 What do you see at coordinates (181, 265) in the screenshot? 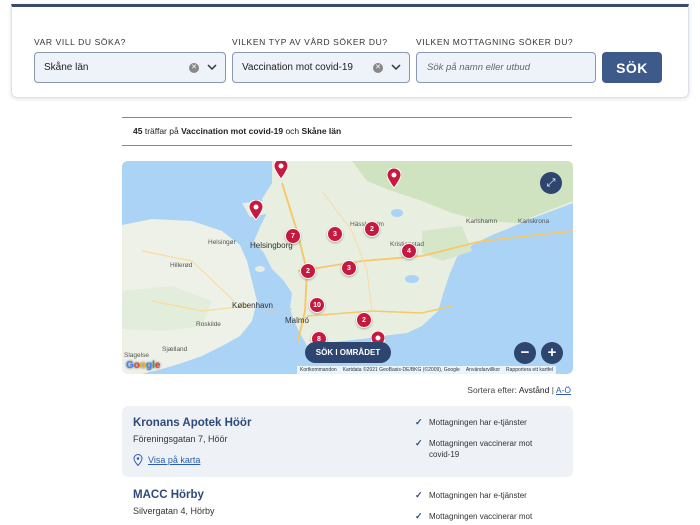
I see `map-label-hillerod: Hillerød` at bounding box center [181, 265].